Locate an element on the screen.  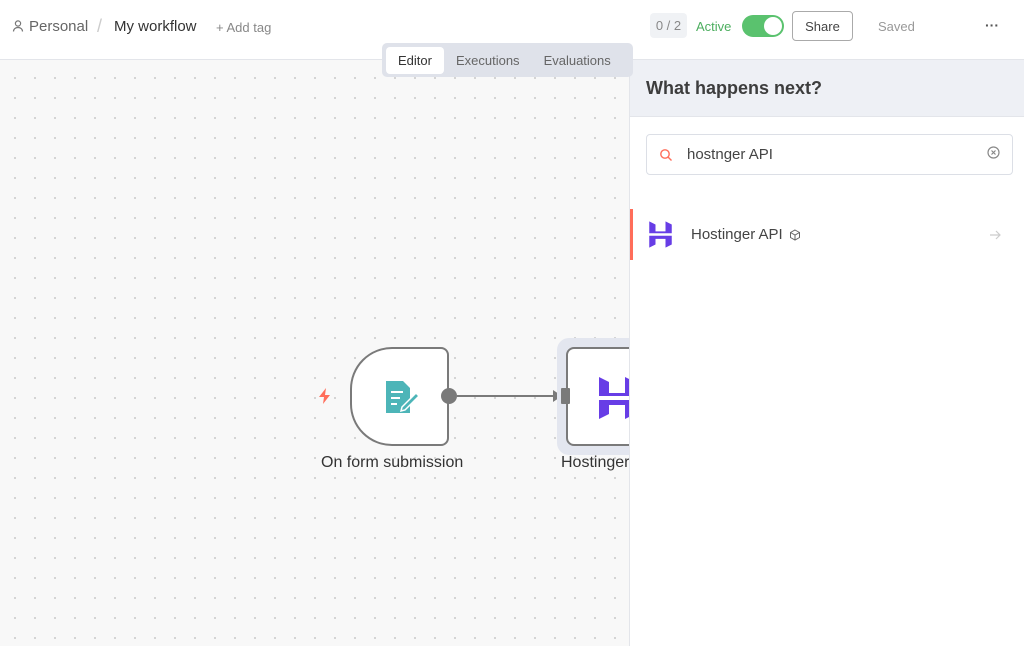
node-search-input: hostnger API is located at coordinates (829, 154).